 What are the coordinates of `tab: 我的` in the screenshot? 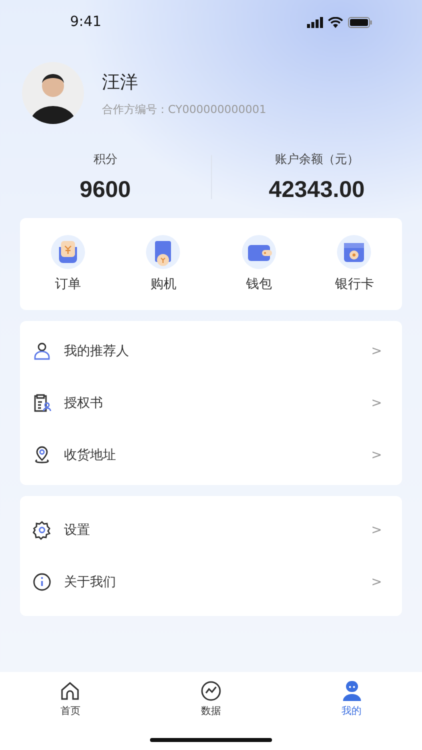 It's located at (351, 699).